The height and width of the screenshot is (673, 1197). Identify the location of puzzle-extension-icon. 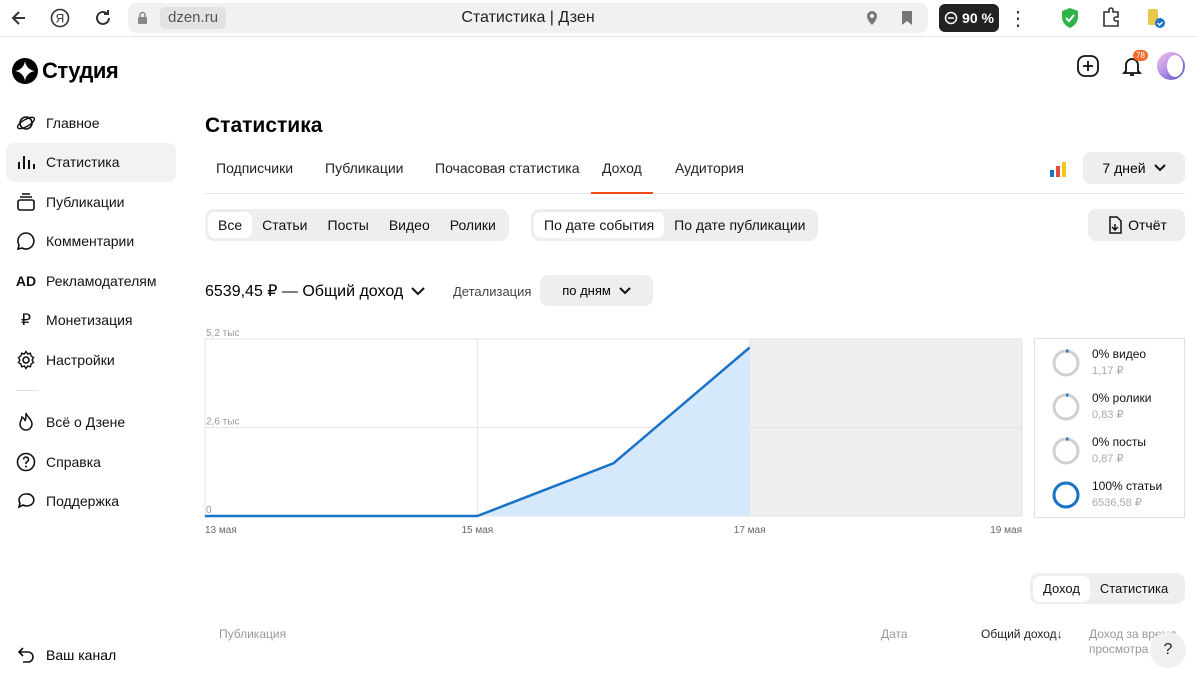
(1112, 18).